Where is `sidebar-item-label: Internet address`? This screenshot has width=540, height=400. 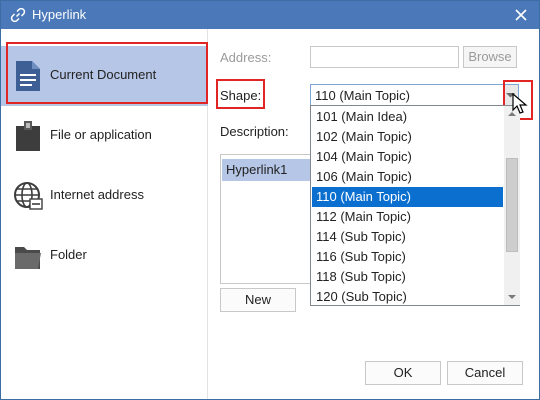 sidebar-item-label: Internet address is located at coordinates (97, 194).